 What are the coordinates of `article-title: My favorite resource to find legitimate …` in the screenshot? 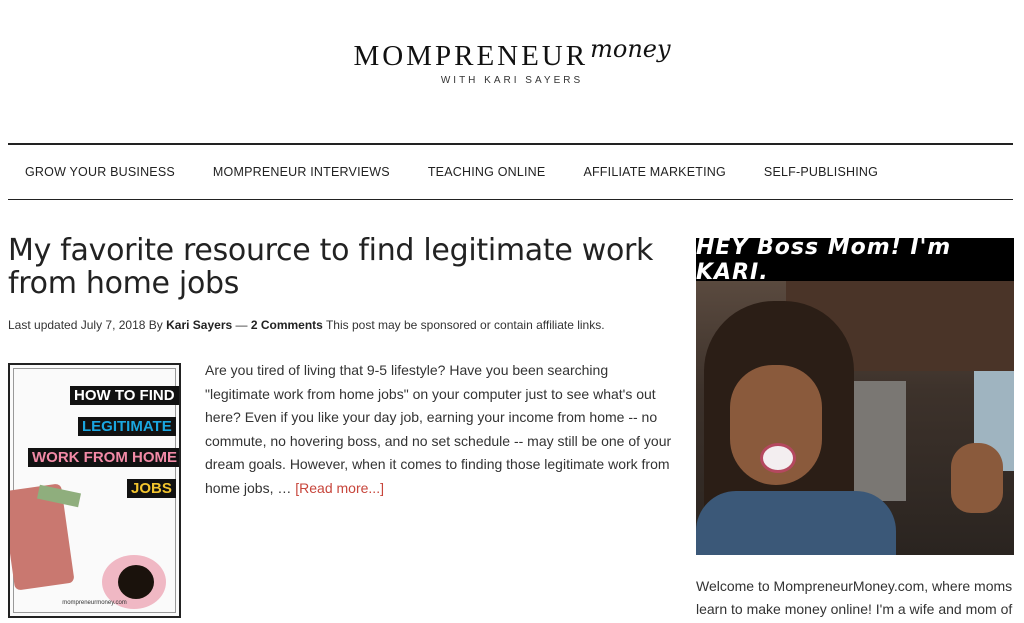 It's located at (343, 267).